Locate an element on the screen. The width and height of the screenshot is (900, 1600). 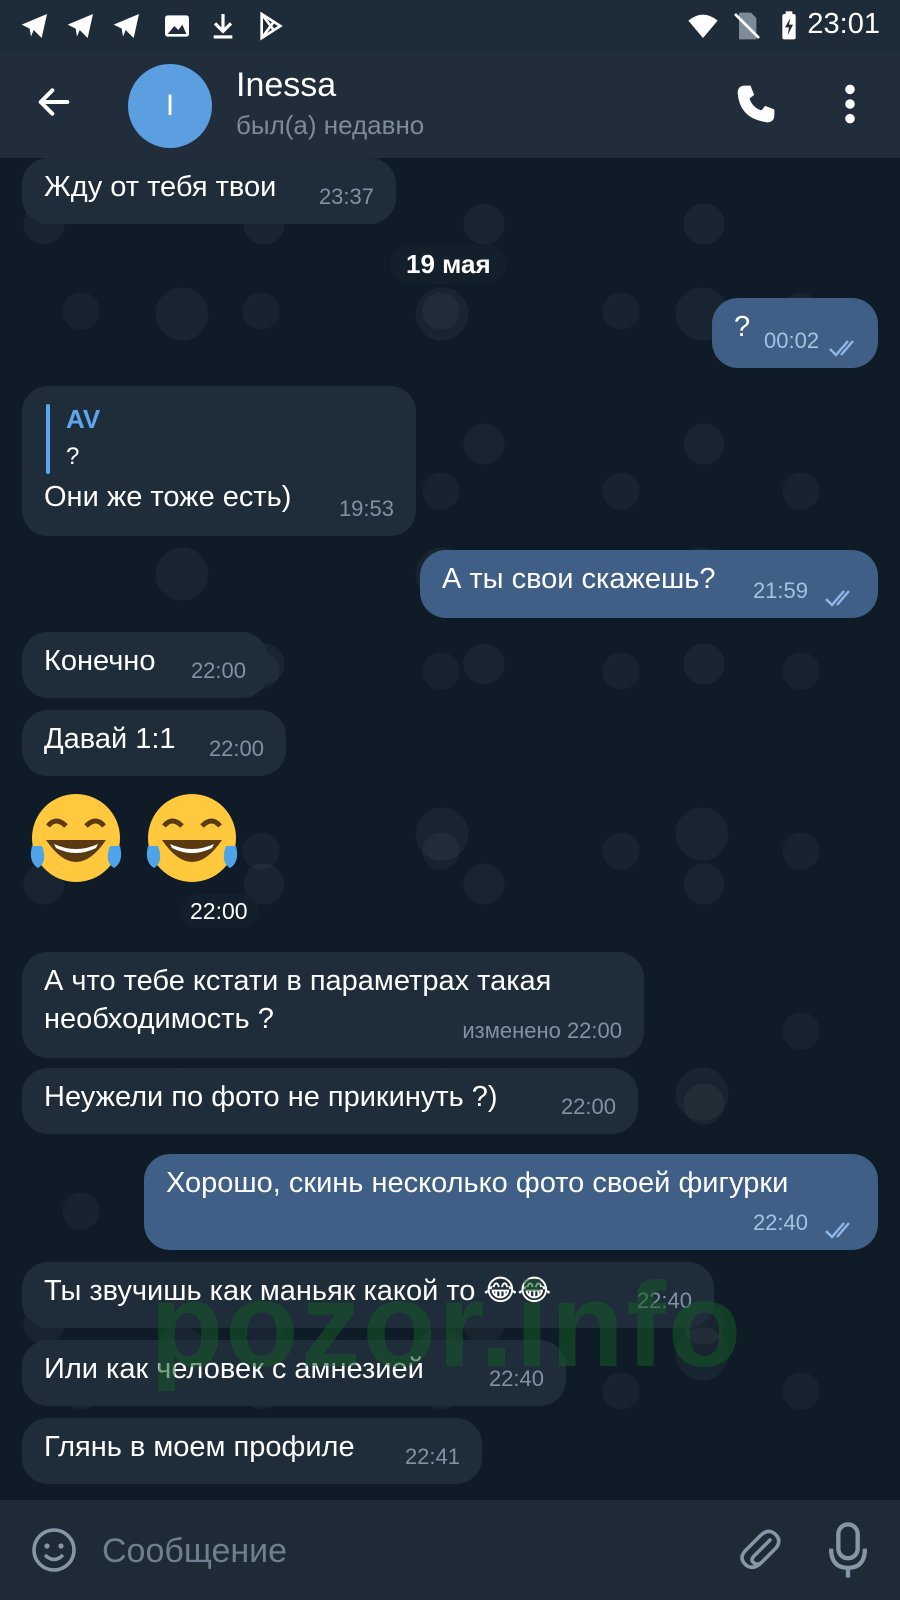
message-text-line1: А что тебе кстати в параметрах такая is located at coordinates (298, 981).